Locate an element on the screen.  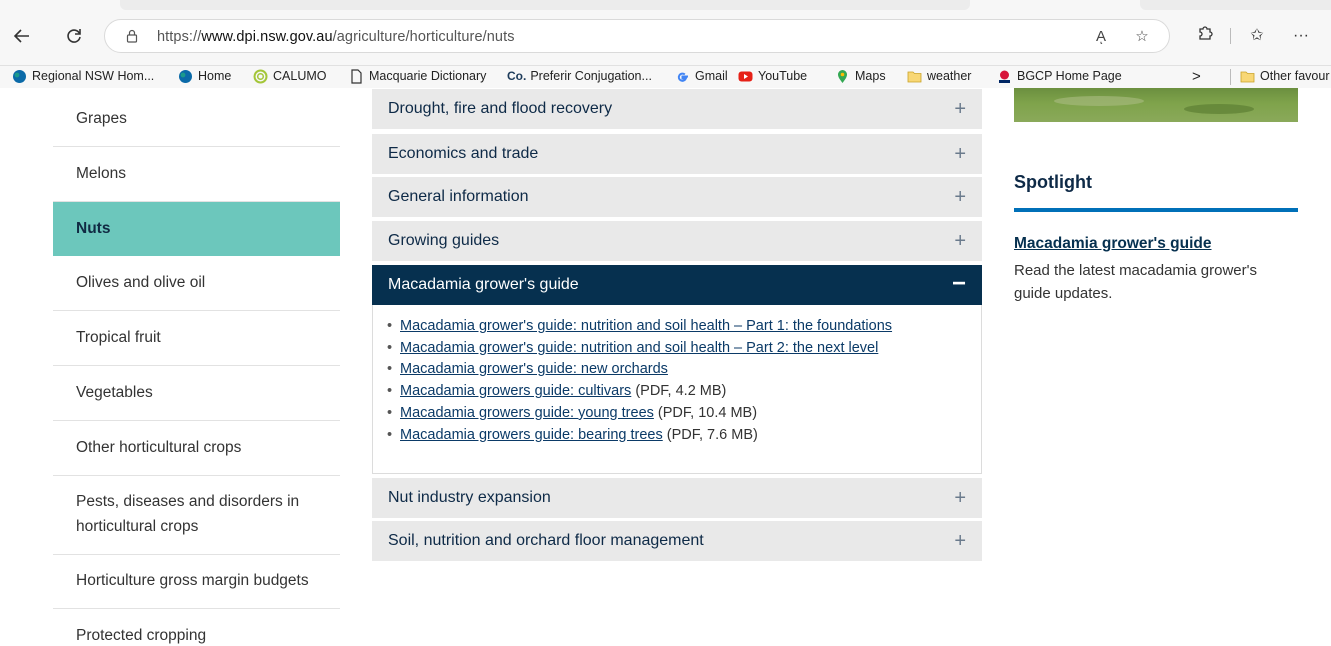
accordion-general-information: General information + is located at coordinates (677, 197).